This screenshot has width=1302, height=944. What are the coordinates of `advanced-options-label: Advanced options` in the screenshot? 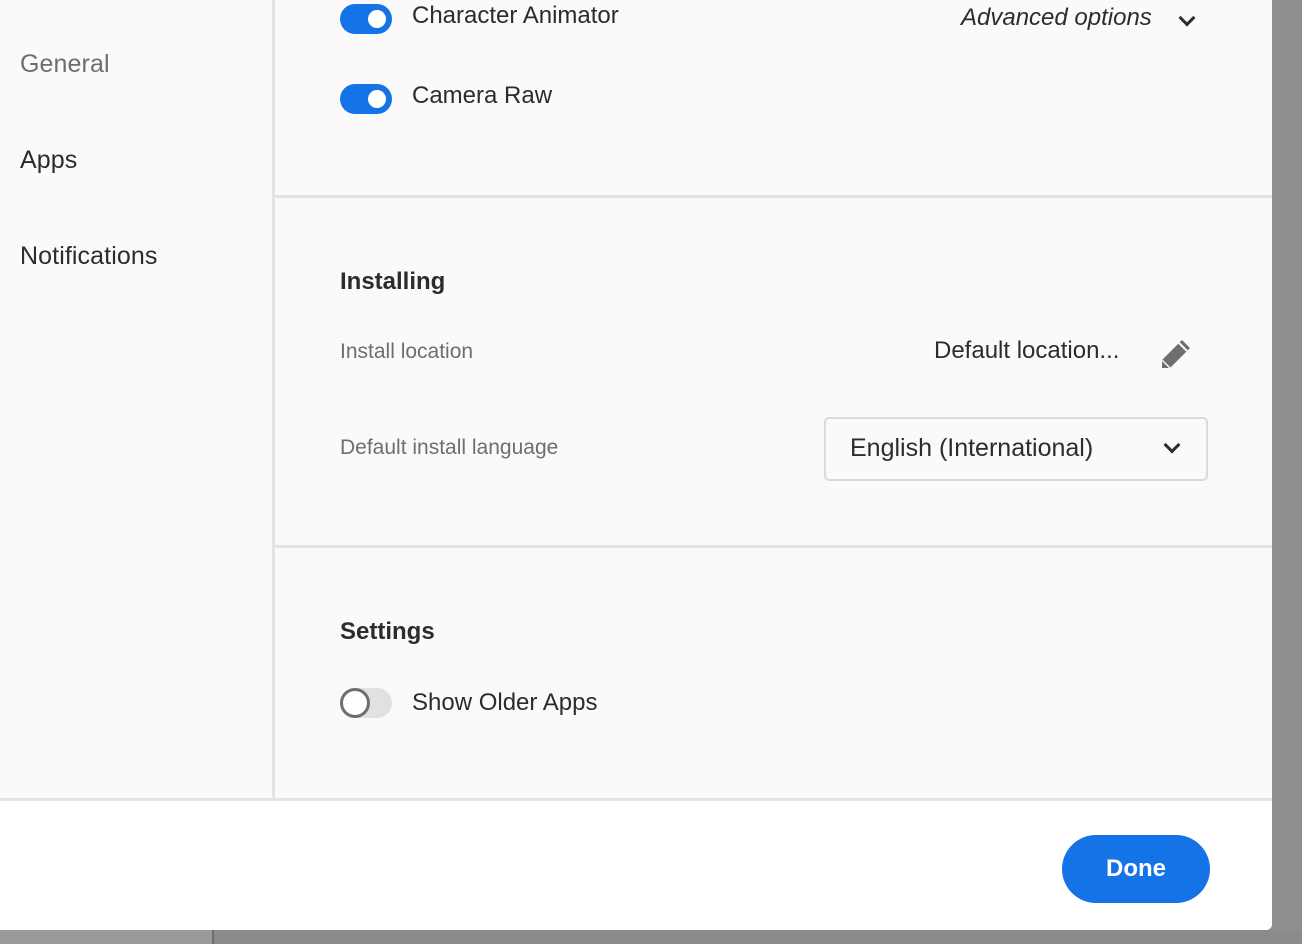 It's located at (1056, 17).